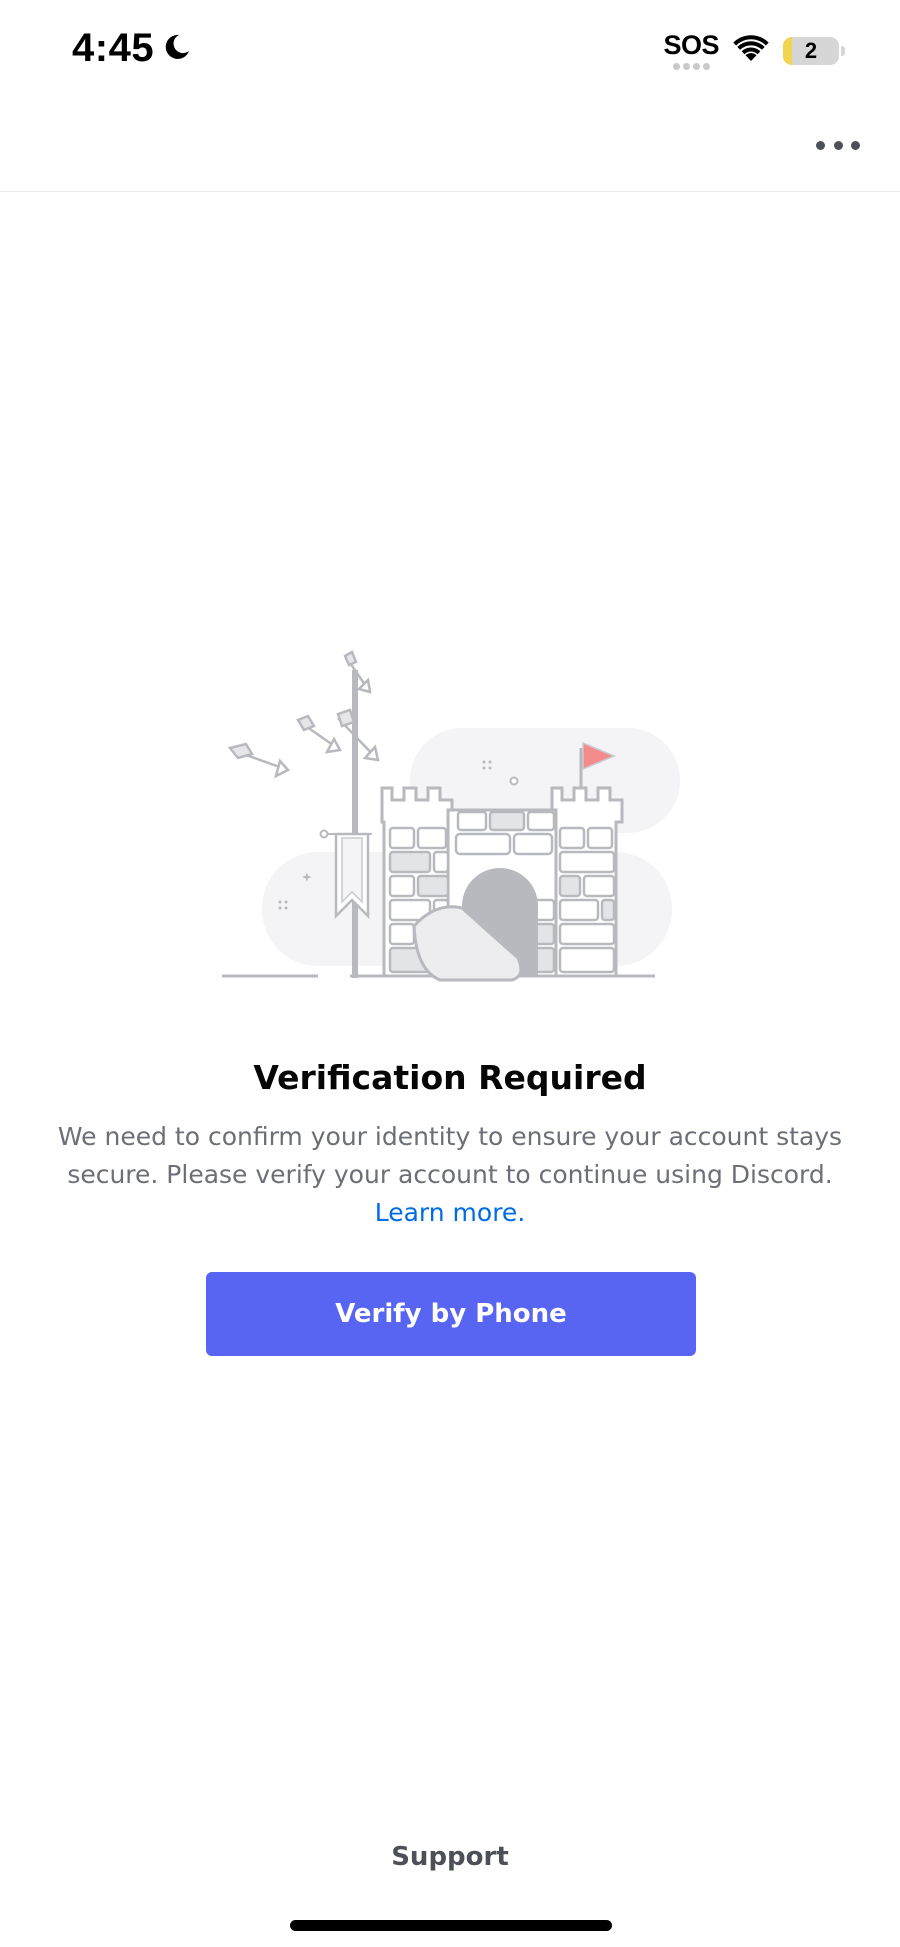 This screenshot has height=1947, width=900. Describe the element at coordinates (451, 1314) in the screenshot. I see `verify-by-phone-button: Verify by Phone` at that location.